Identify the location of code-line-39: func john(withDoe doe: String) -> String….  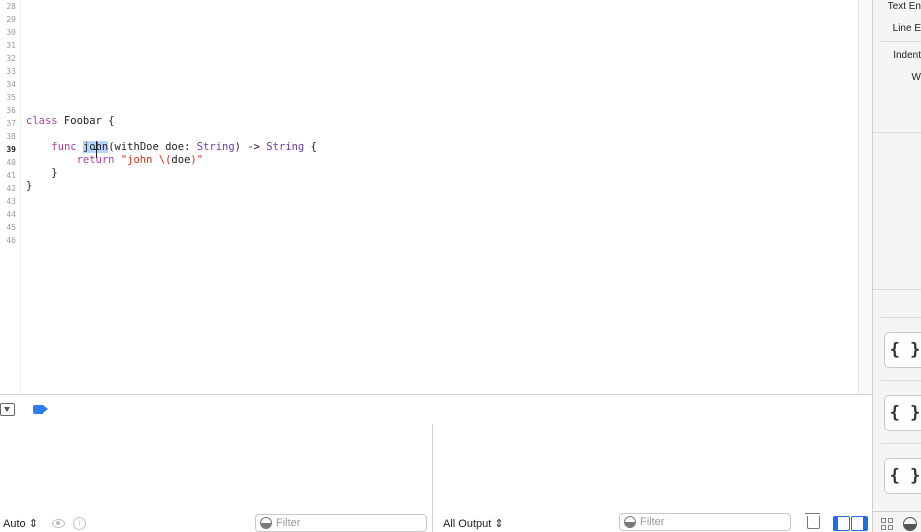
(171, 147).